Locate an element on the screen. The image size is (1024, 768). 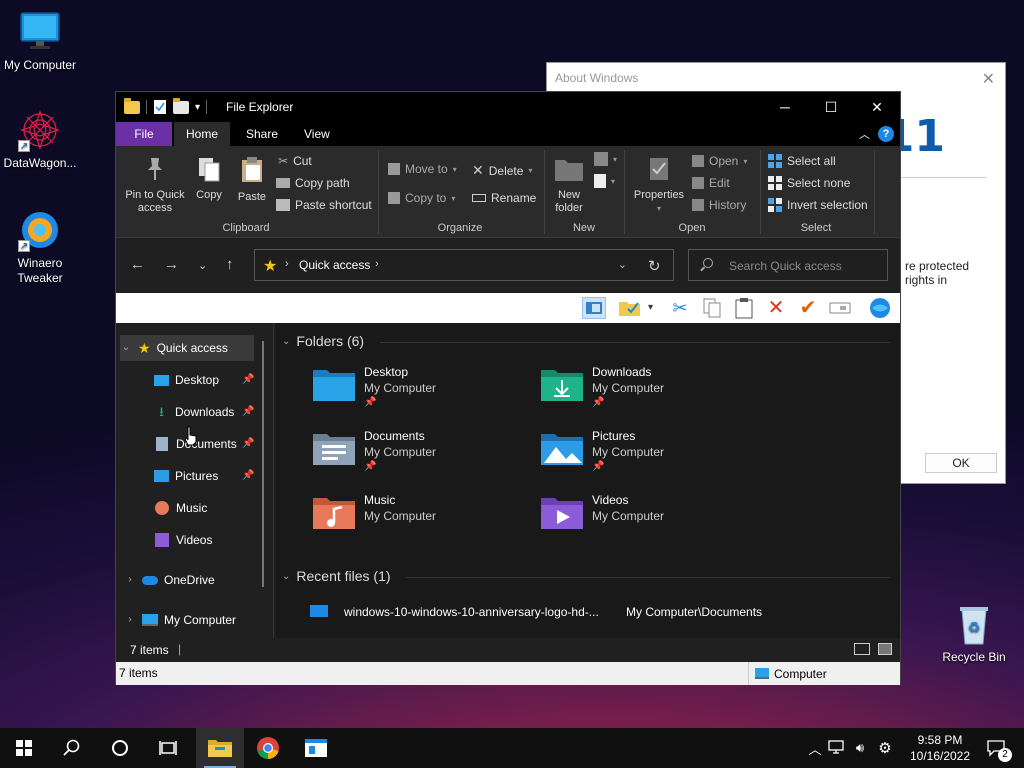
gear-icon: ⚙ is located at coordinates (885, 748).